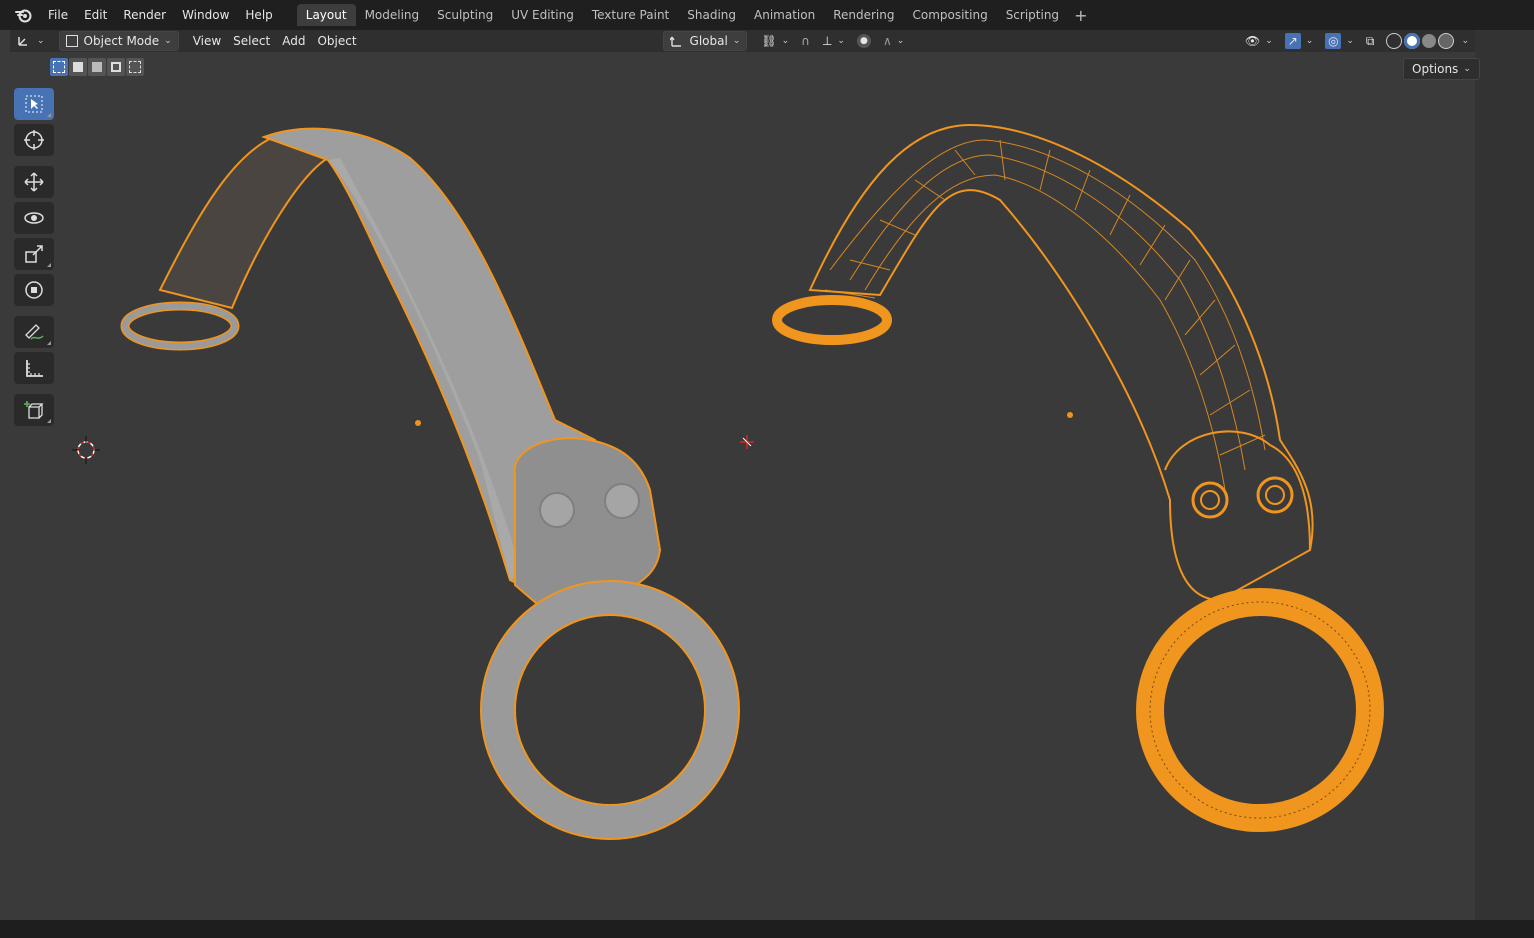  I want to click on annotate-icon, so click(34, 332).